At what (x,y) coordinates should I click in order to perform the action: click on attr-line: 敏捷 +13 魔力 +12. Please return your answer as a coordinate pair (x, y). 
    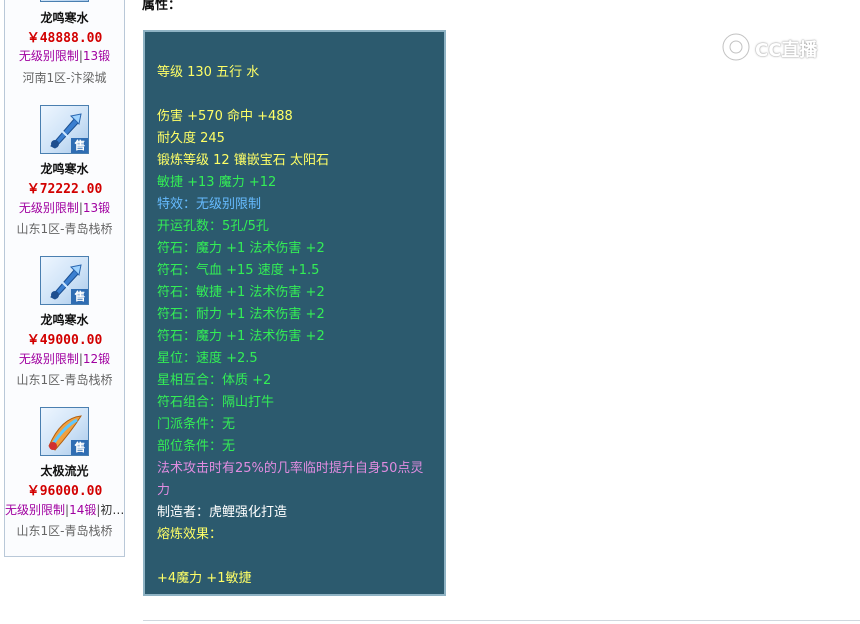
    Looking at the image, I should click on (217, 182).